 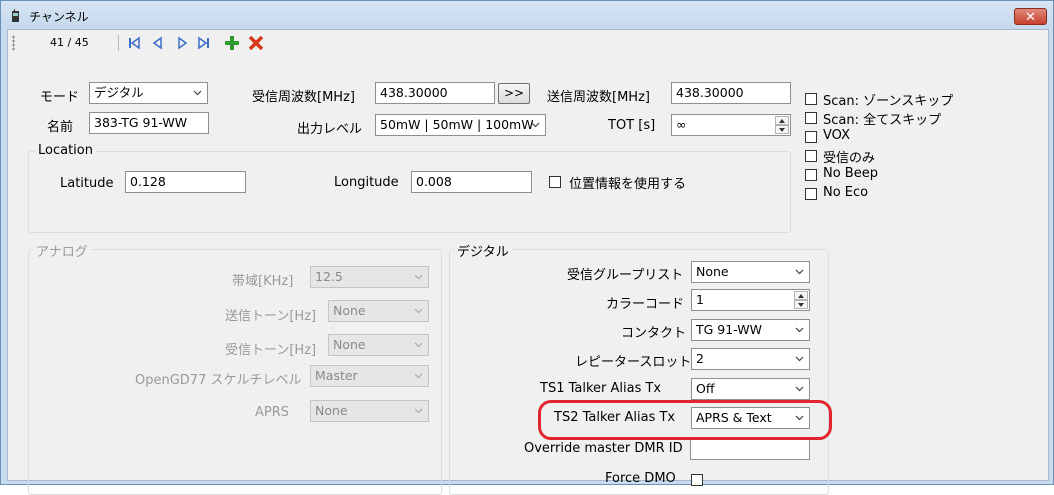 I want to click on vox-checkbox, so click(x=811, y=137).